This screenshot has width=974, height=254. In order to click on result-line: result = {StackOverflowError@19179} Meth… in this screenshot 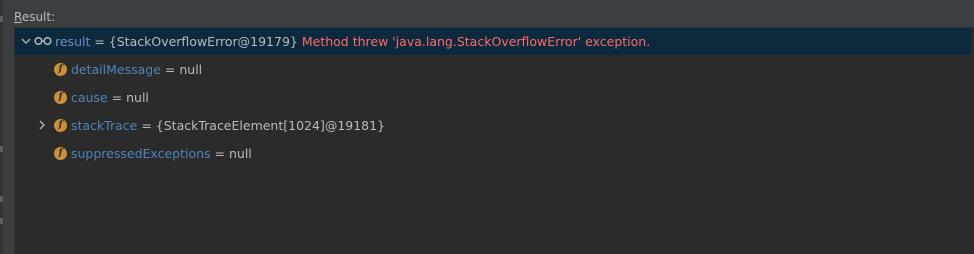, I will do `click(352, 41)`.